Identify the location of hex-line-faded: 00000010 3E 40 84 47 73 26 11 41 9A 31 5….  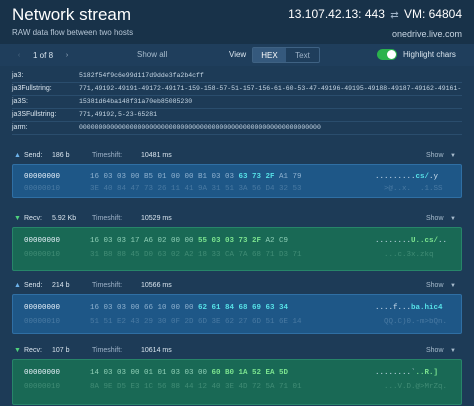
(237, 189).